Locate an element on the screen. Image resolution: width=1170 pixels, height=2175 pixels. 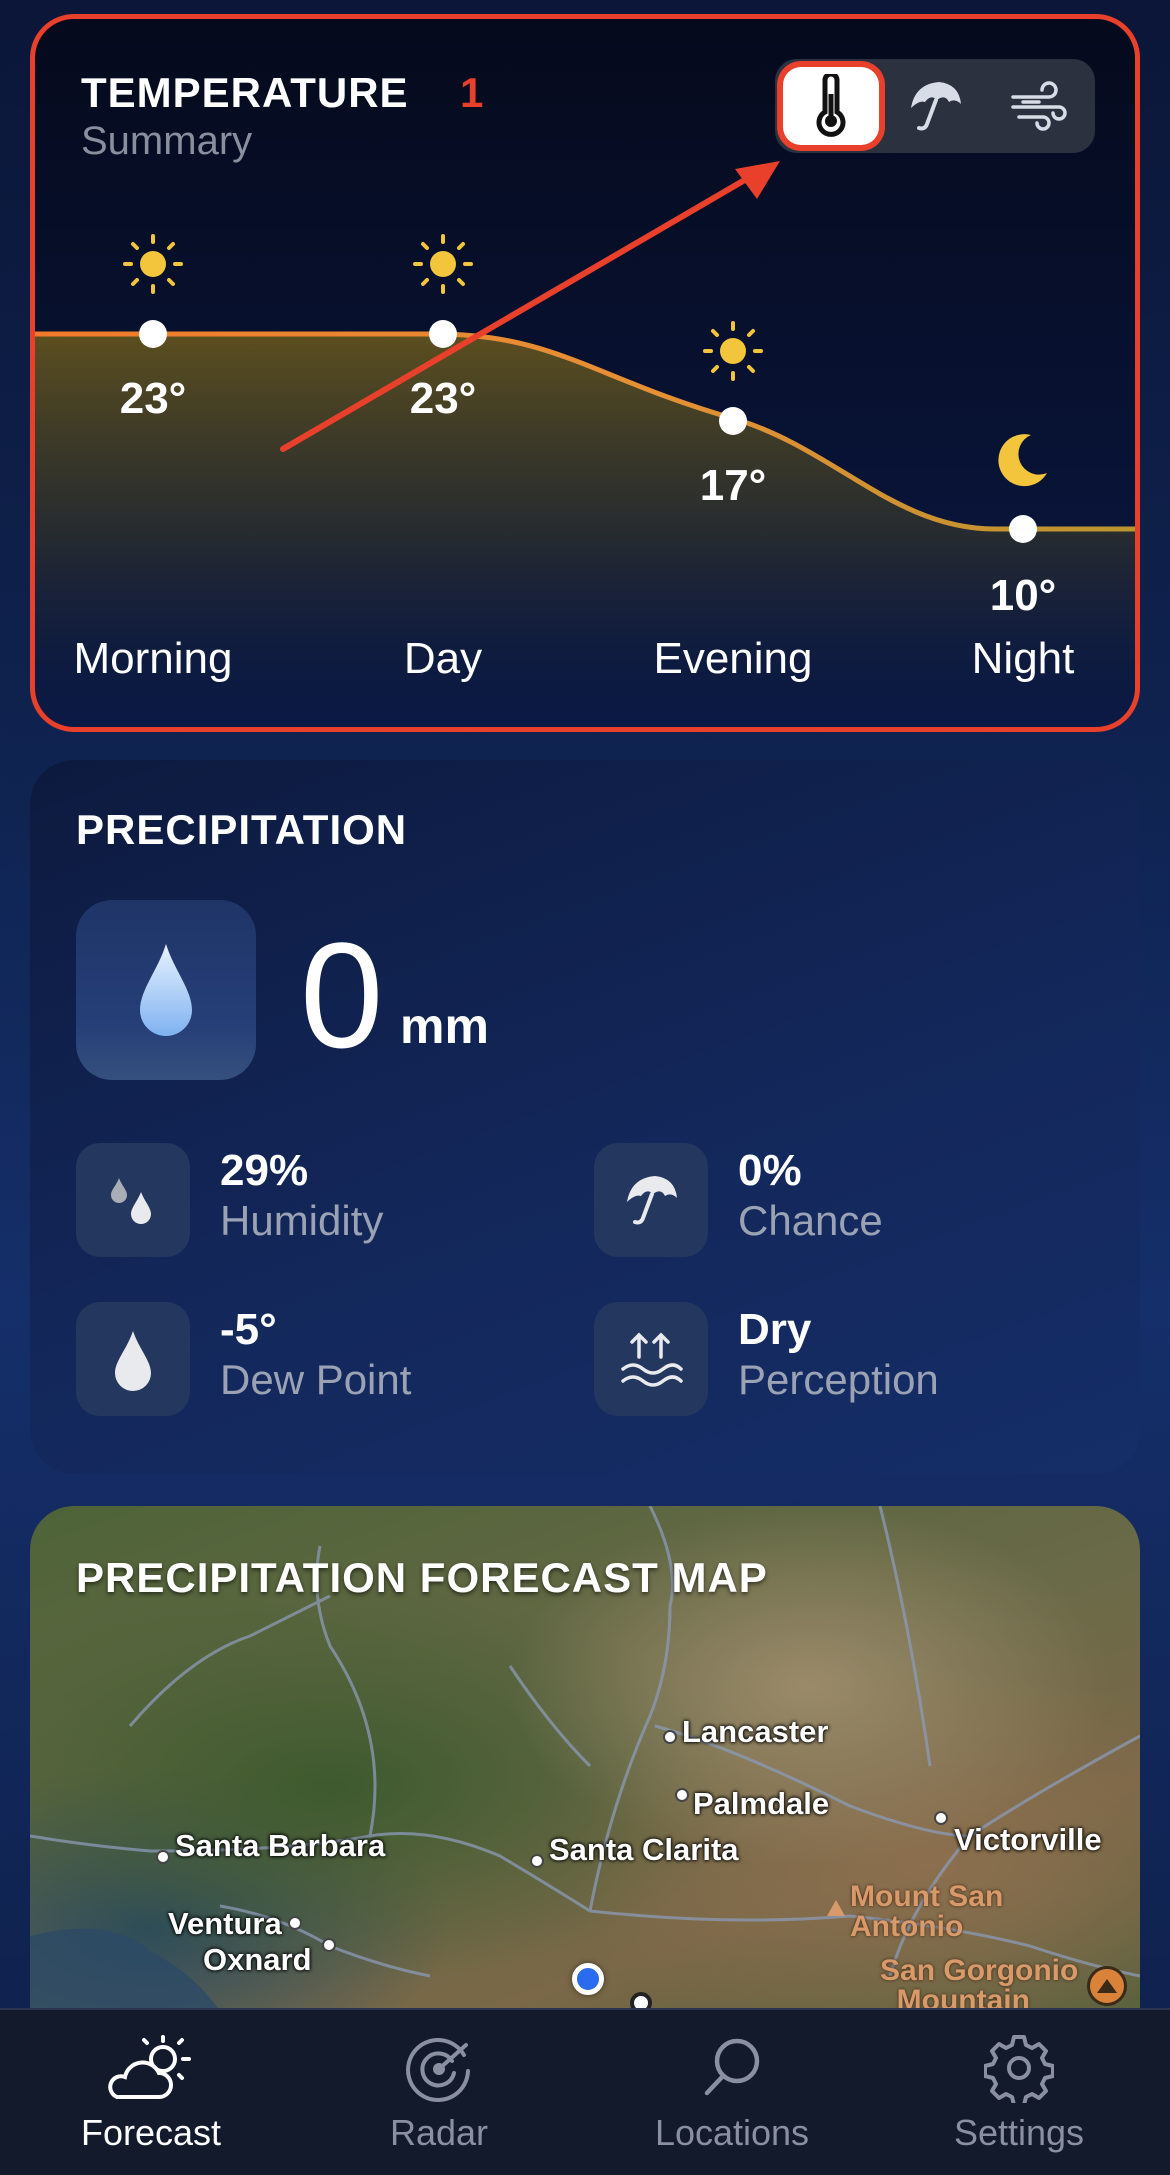
tab-locations: Locations is located at coordinates (732, 2092).